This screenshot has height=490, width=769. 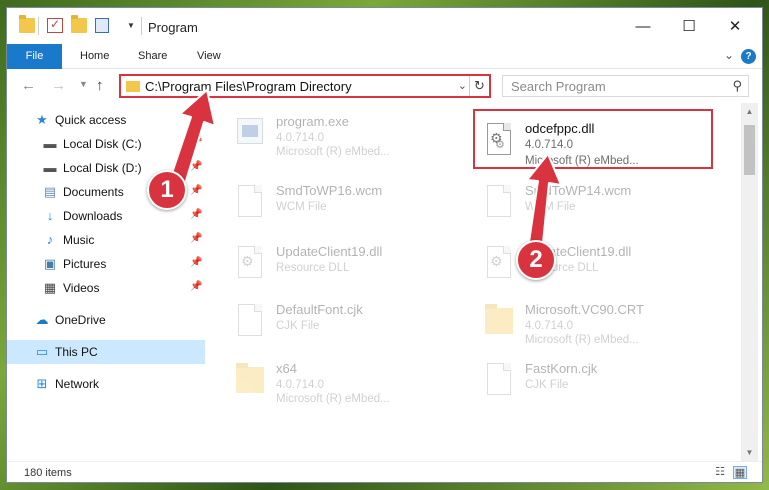 What do you see at coordinates (42, 383) in the screenshot?
I see `network-icon: ⊞` at bounding box center [42, 383].